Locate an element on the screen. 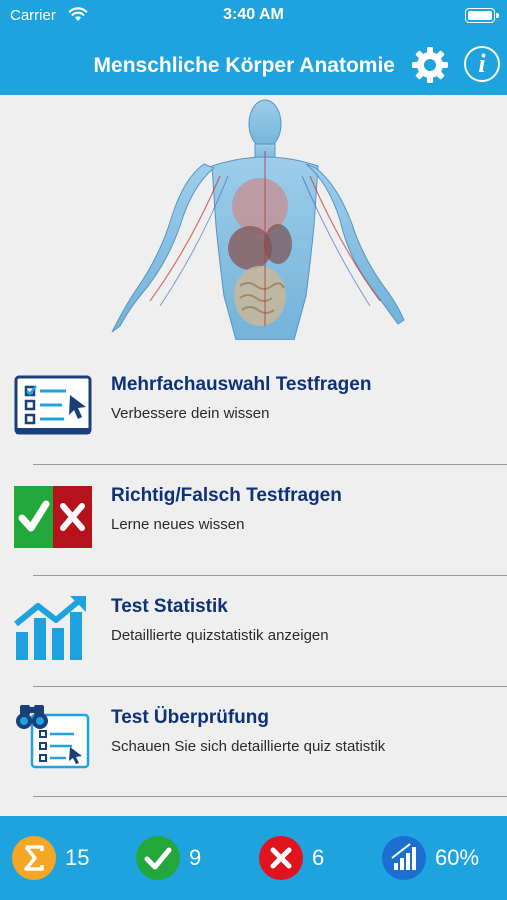 The width and height of the screenshot is (507, 900). stat-correct-value: 9 is located at coordinates (195, 857).